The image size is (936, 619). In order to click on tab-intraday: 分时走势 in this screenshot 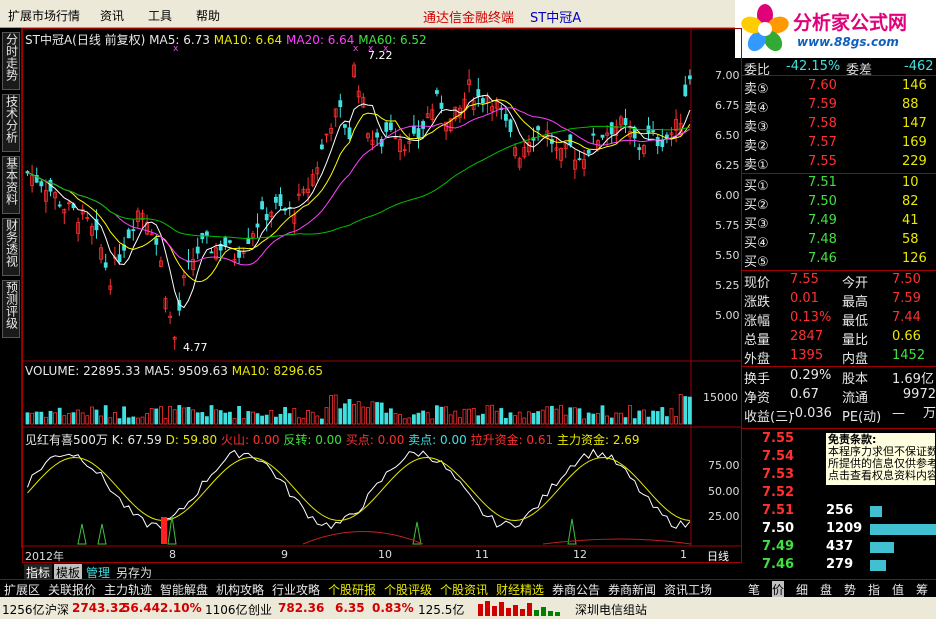, I will do `click(11, 61)`.